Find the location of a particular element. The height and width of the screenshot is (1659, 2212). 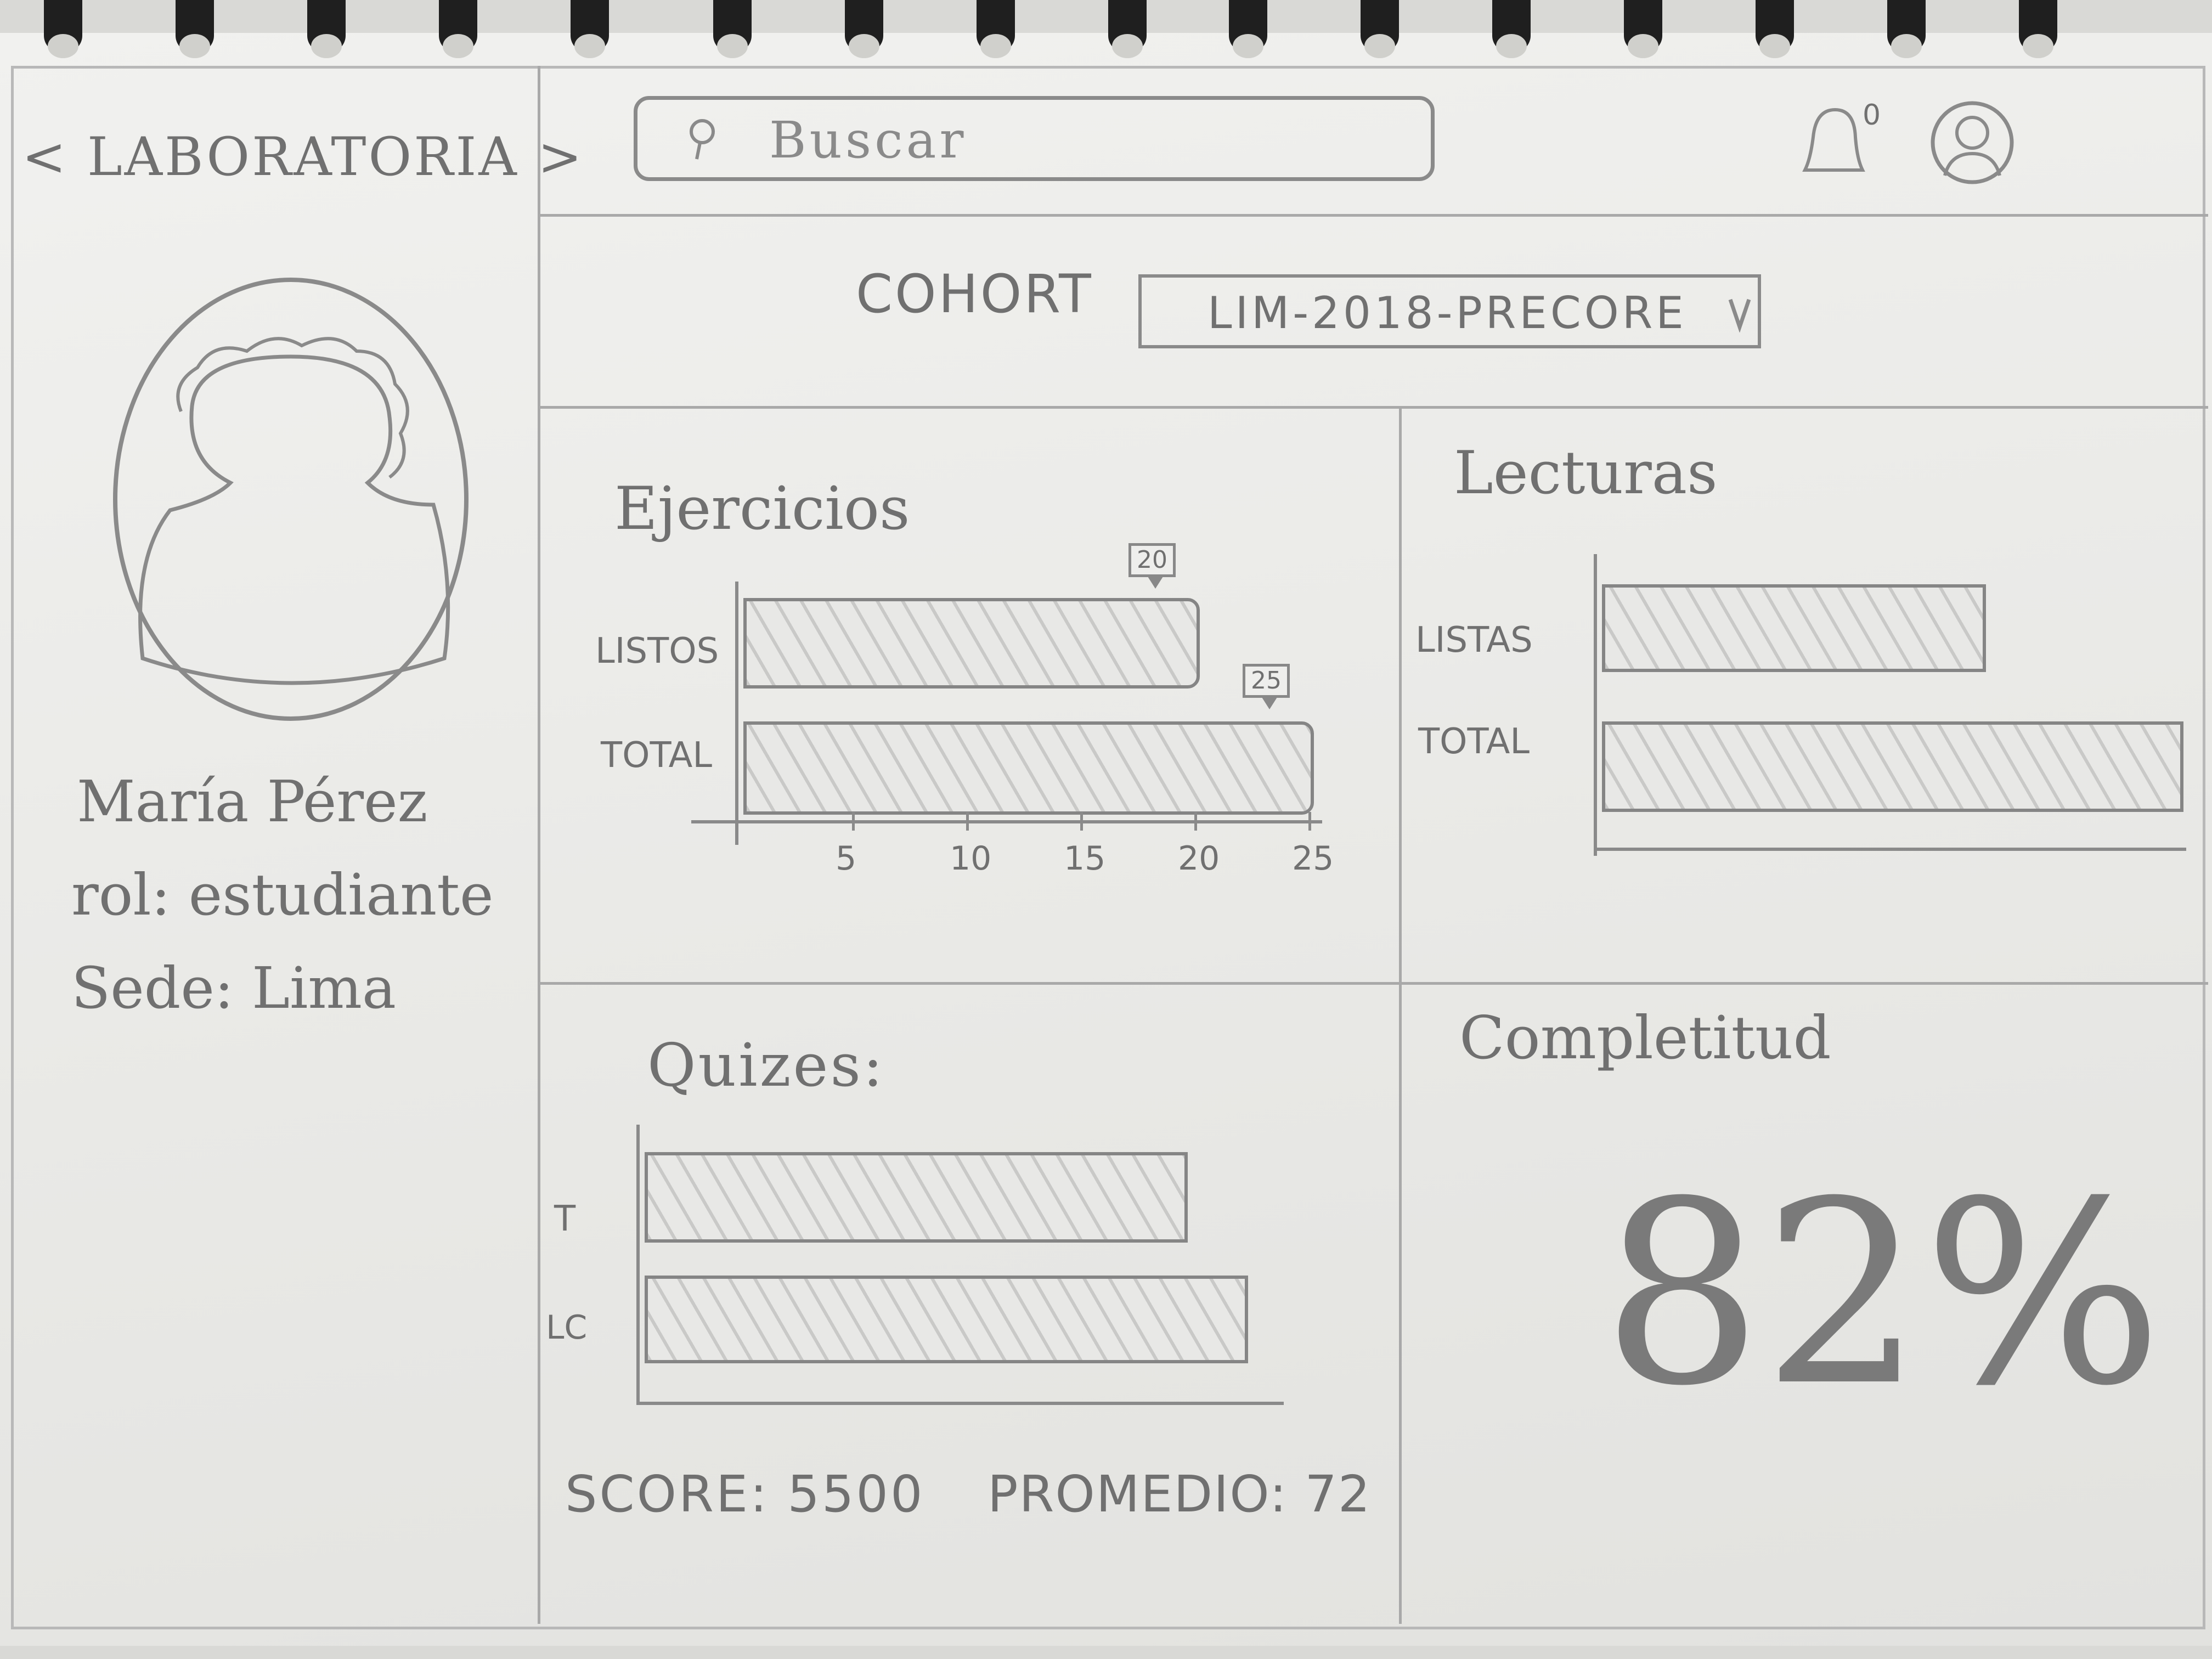

spiral-binding is located at coordinates (1106, 30).